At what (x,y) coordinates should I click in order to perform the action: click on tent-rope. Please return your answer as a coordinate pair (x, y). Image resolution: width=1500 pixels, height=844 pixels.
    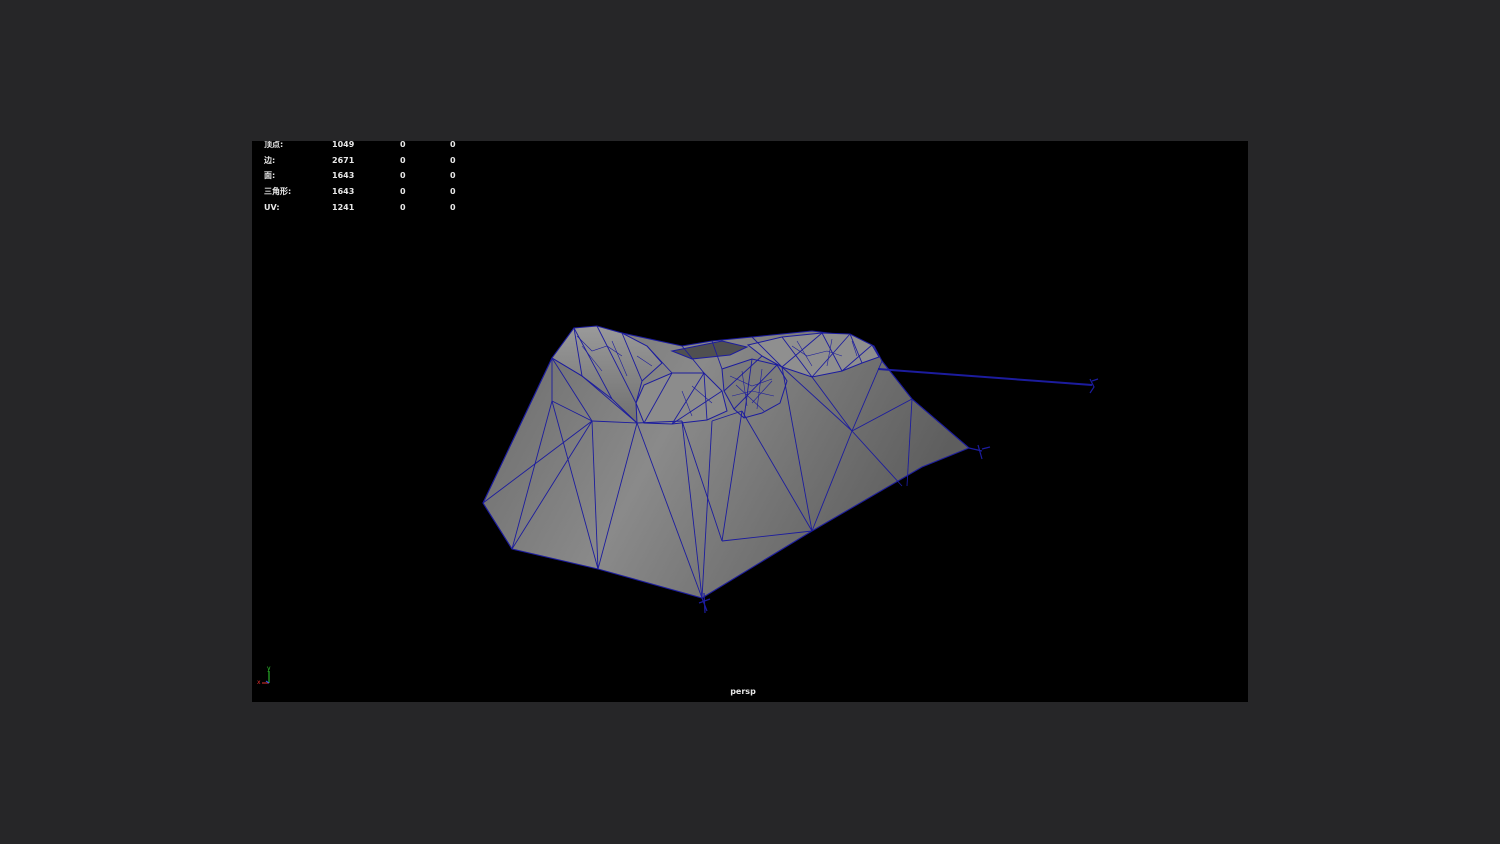
    Looking at the image, I should click on (985, 377).